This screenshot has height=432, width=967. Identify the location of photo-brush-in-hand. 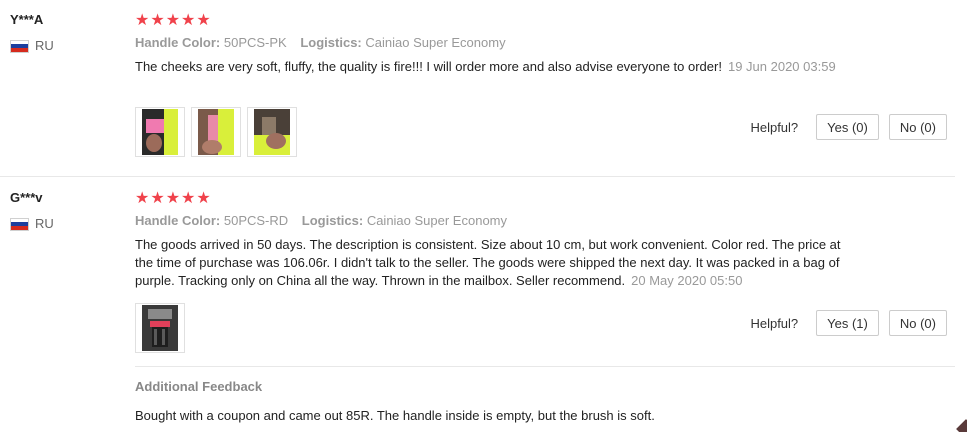
(216, 132).